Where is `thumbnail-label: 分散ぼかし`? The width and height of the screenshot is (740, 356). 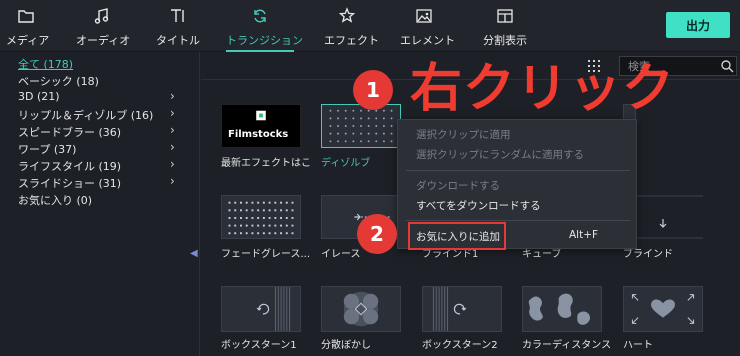 thumbnail-label: 分散ぼかし is located at coordinates (346, 345).